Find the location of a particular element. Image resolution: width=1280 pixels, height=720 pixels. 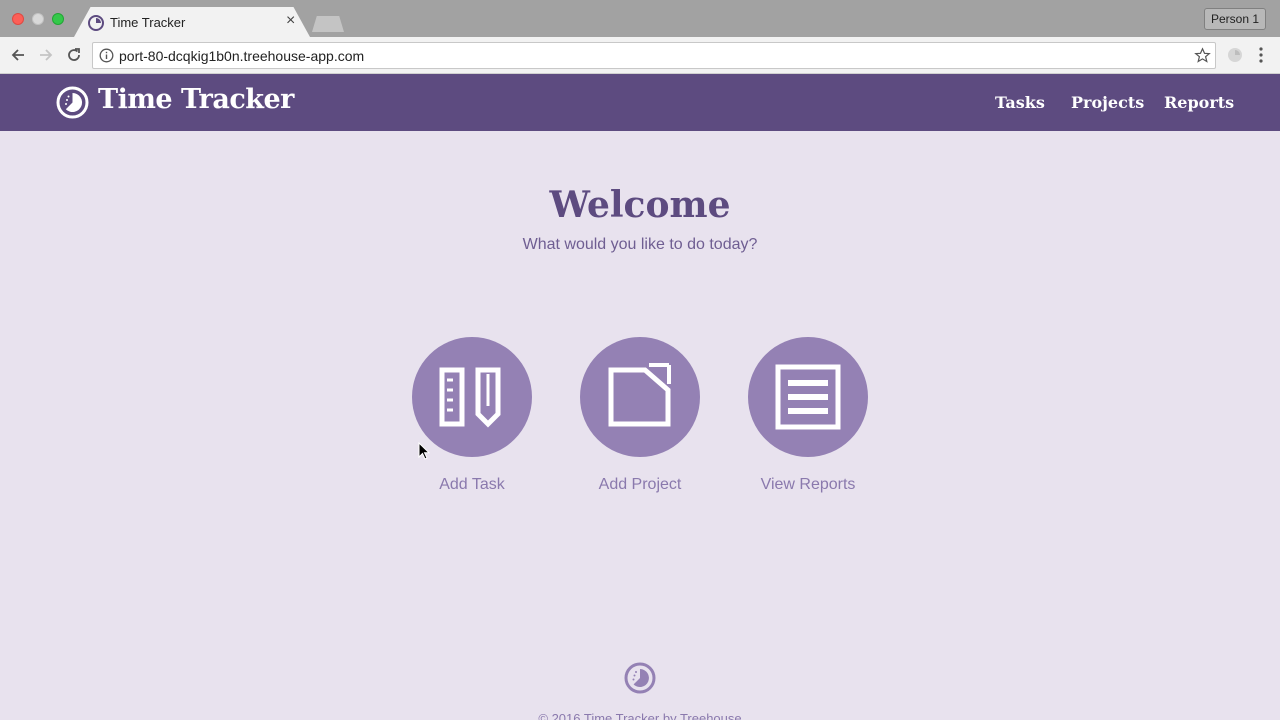

bookmark-star-icon is located at coordinates (1202, 55).